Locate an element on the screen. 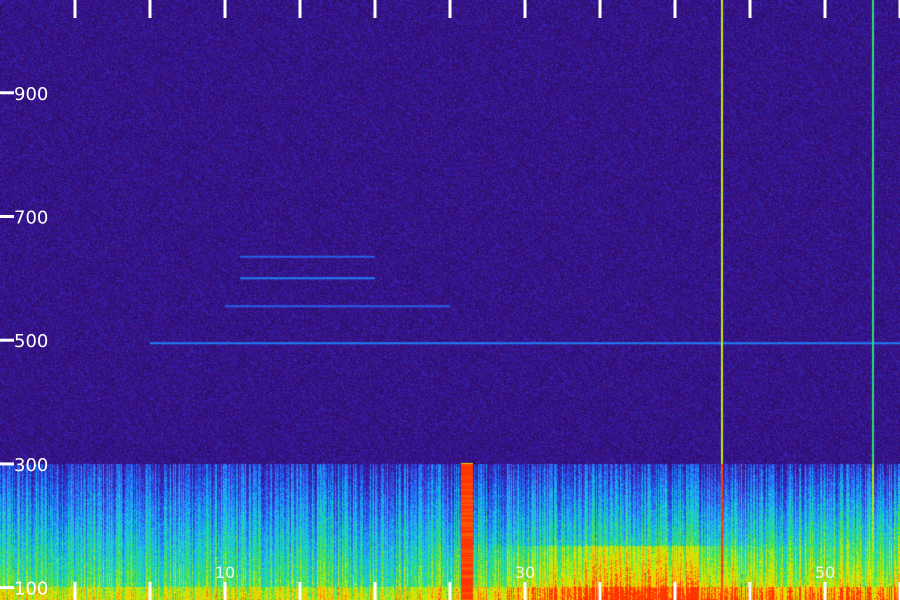 The height and width of the screenshot is (600, 900). y-tick-label: 300 is located at coordinates (31, 465).